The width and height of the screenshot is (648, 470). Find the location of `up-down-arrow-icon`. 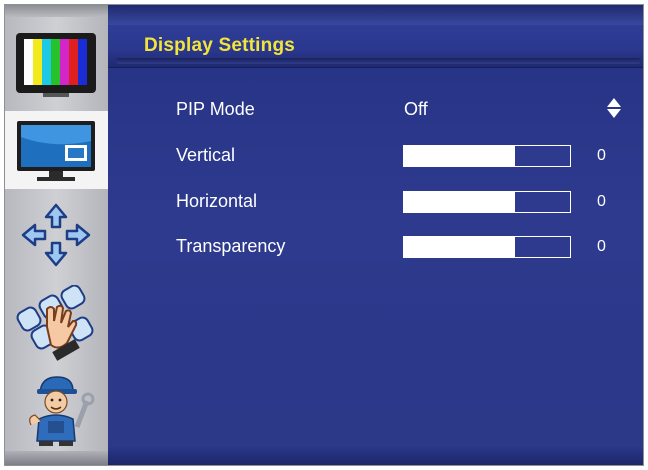

up-down-arrow-icon is located at coordinates (614, 108).